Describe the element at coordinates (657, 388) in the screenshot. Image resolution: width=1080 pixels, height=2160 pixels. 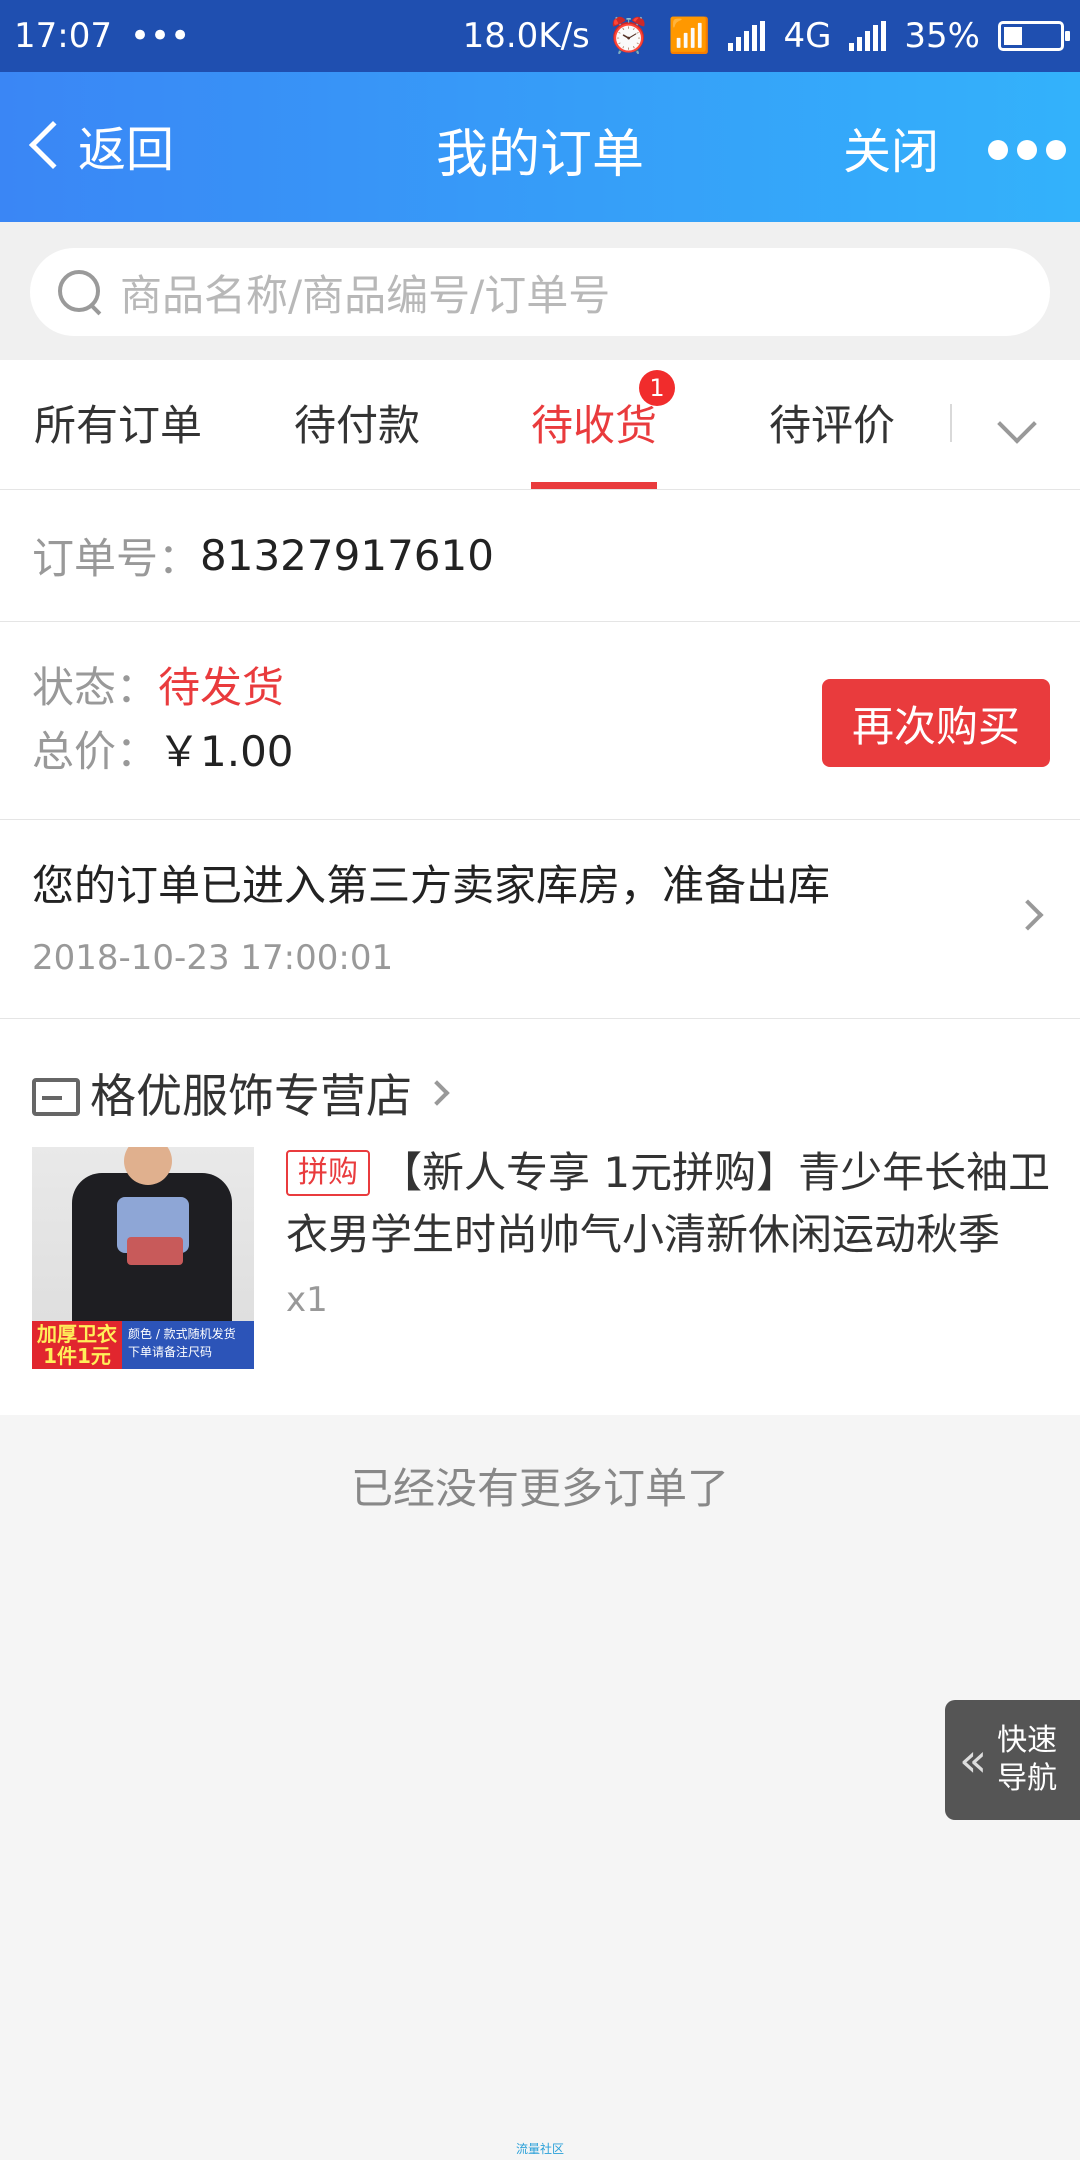
I see `tab-badge: 1` at that location.